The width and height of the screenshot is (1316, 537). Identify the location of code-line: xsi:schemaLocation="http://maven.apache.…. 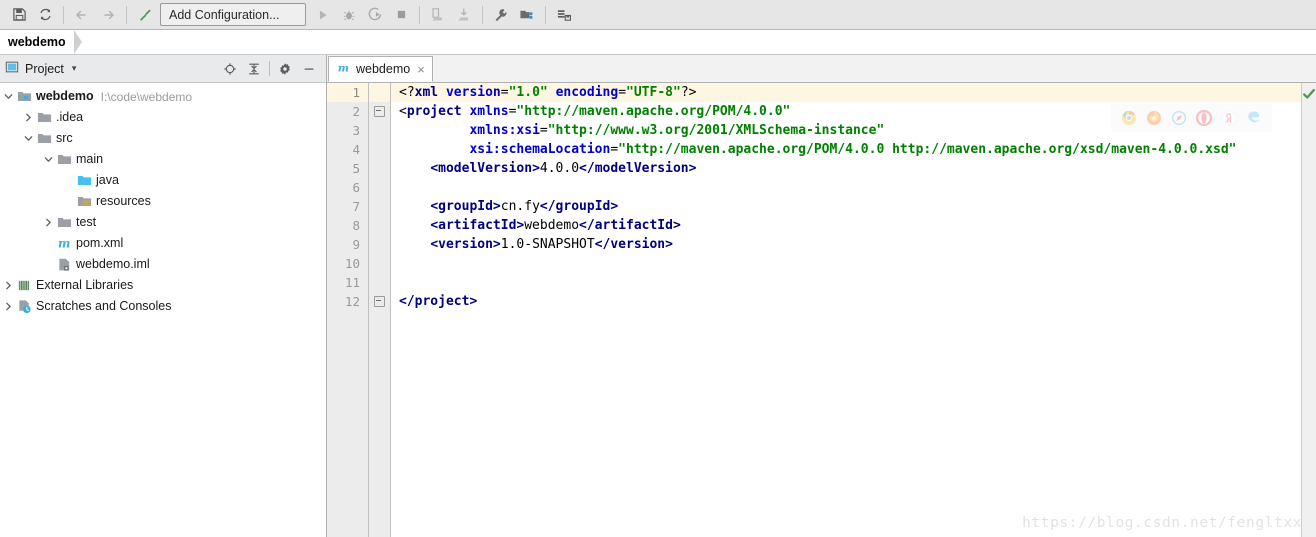
(846, 149).